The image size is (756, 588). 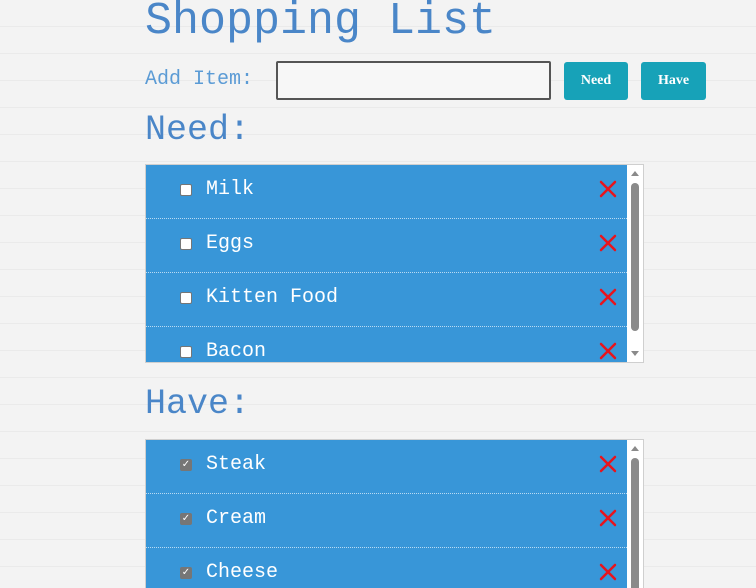 I want to click on list-item: Eggs, so click(x=387, y=246).